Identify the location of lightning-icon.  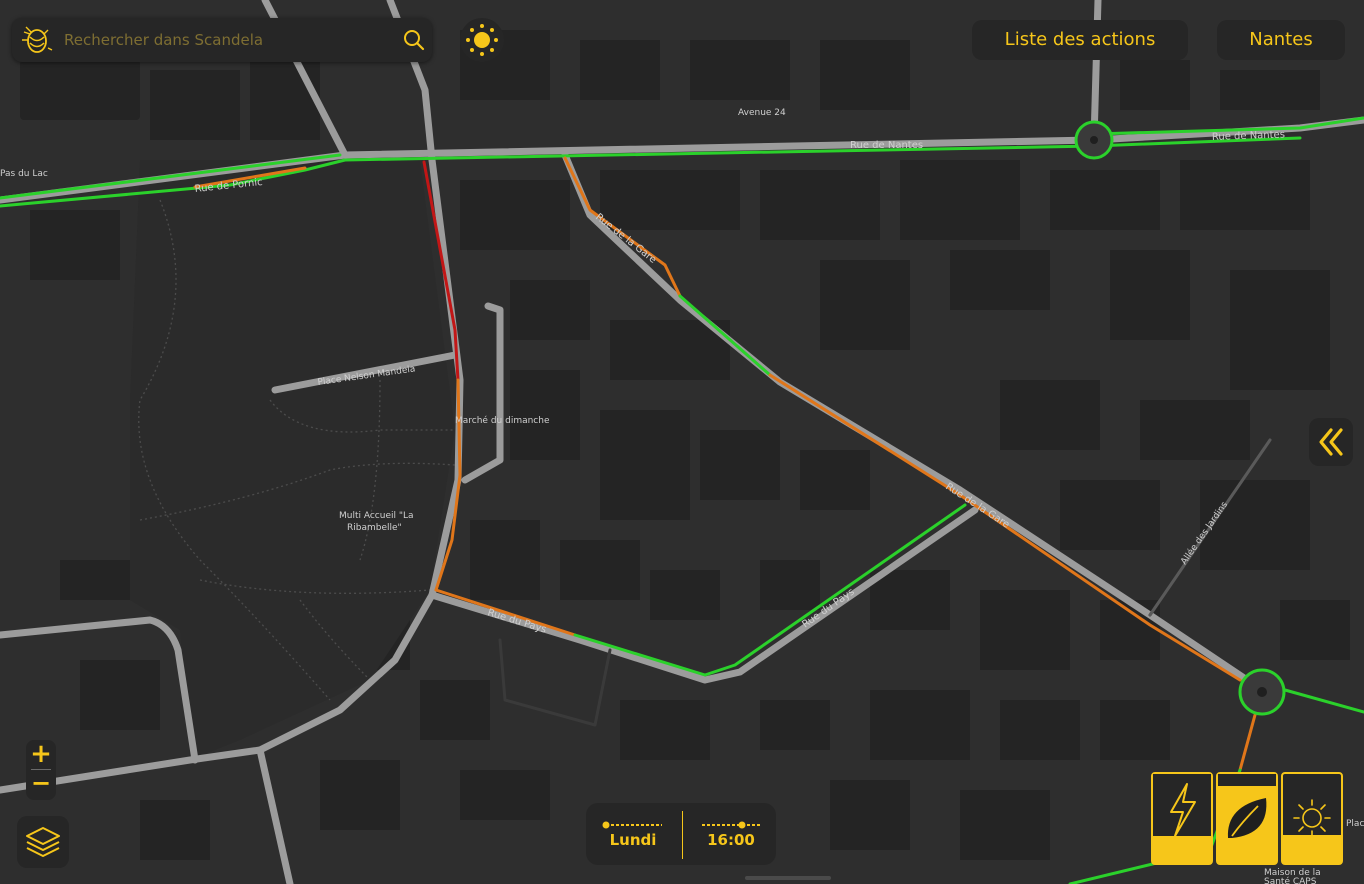
(1183, 810).